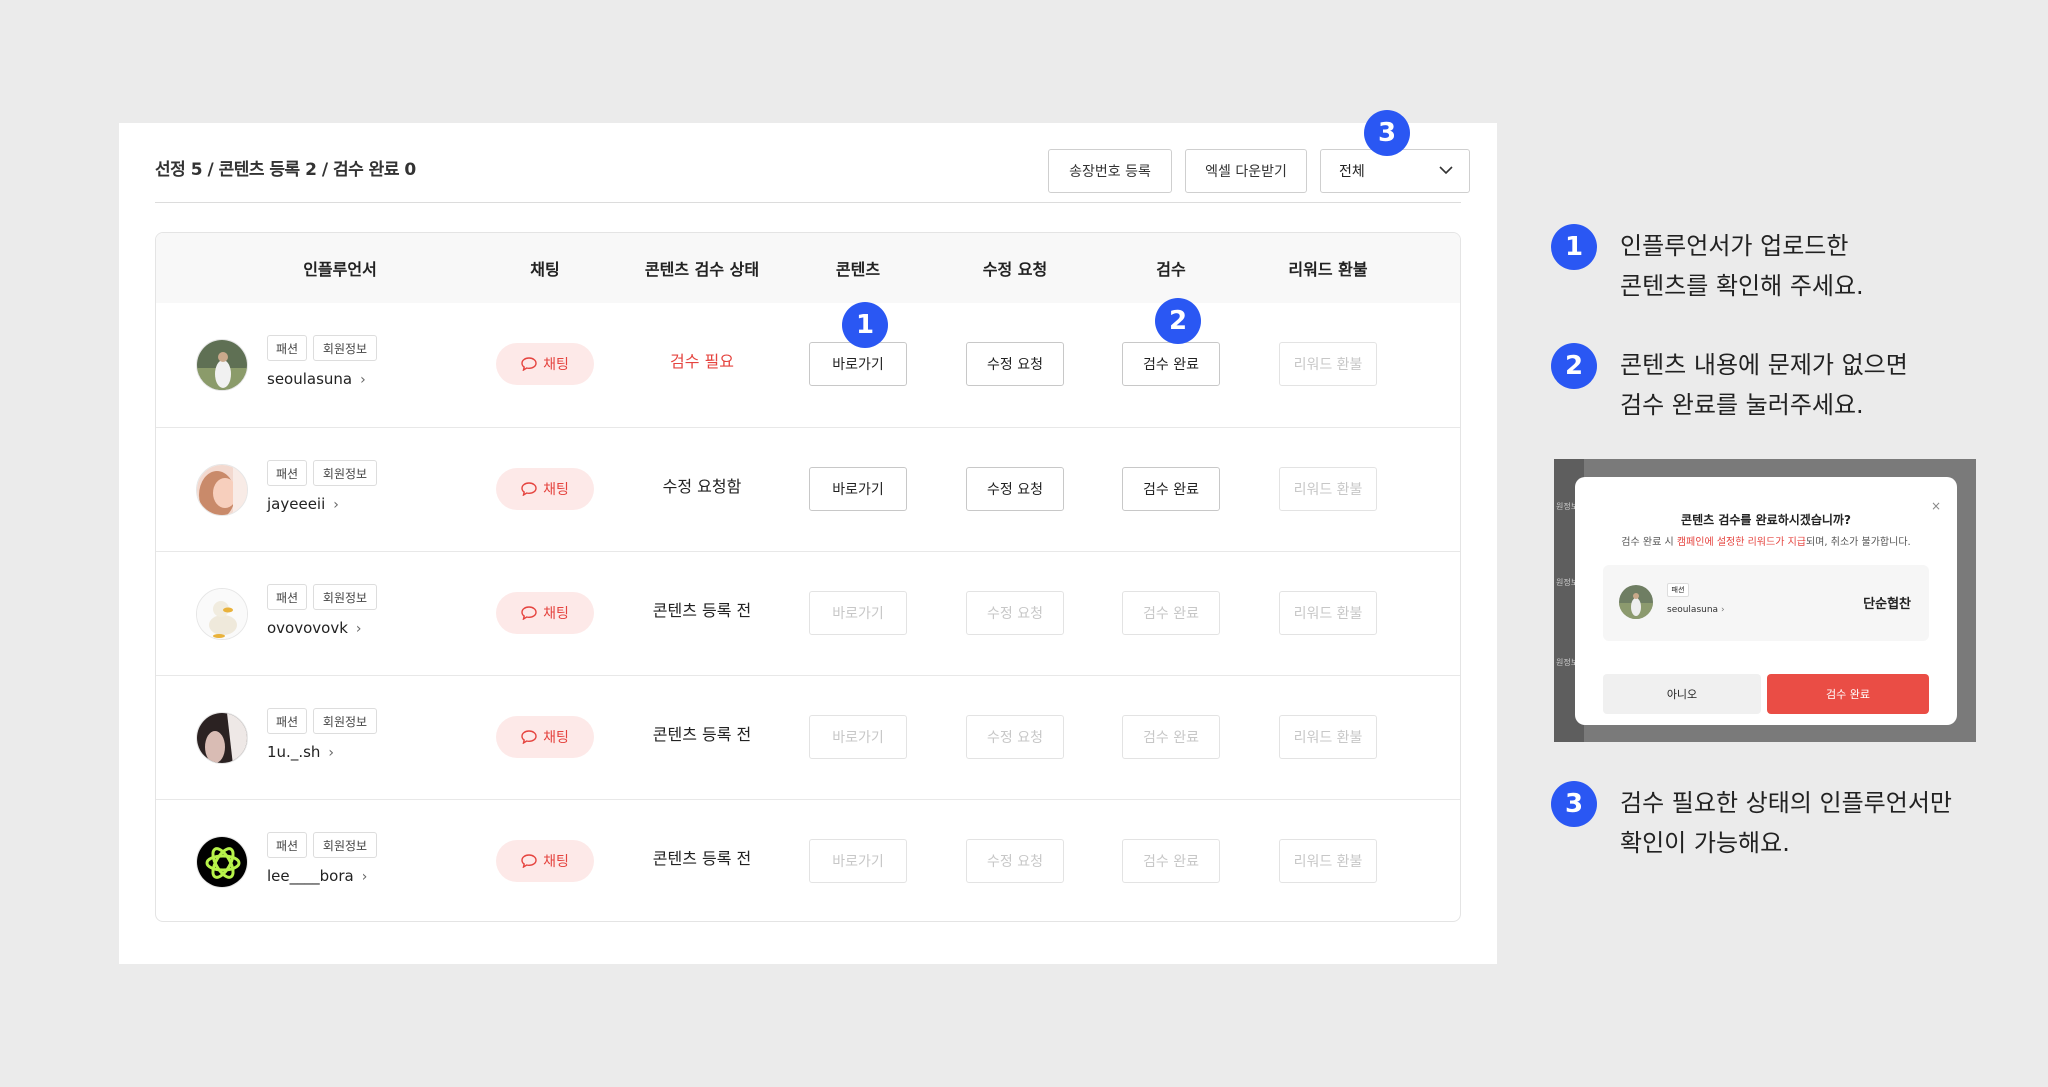 The width and height of the screenshot is (2048, 1087). Describe the element at coordinates (1015, 269) in the screenshot. I see `col-revision: 수정 요청` at that location.